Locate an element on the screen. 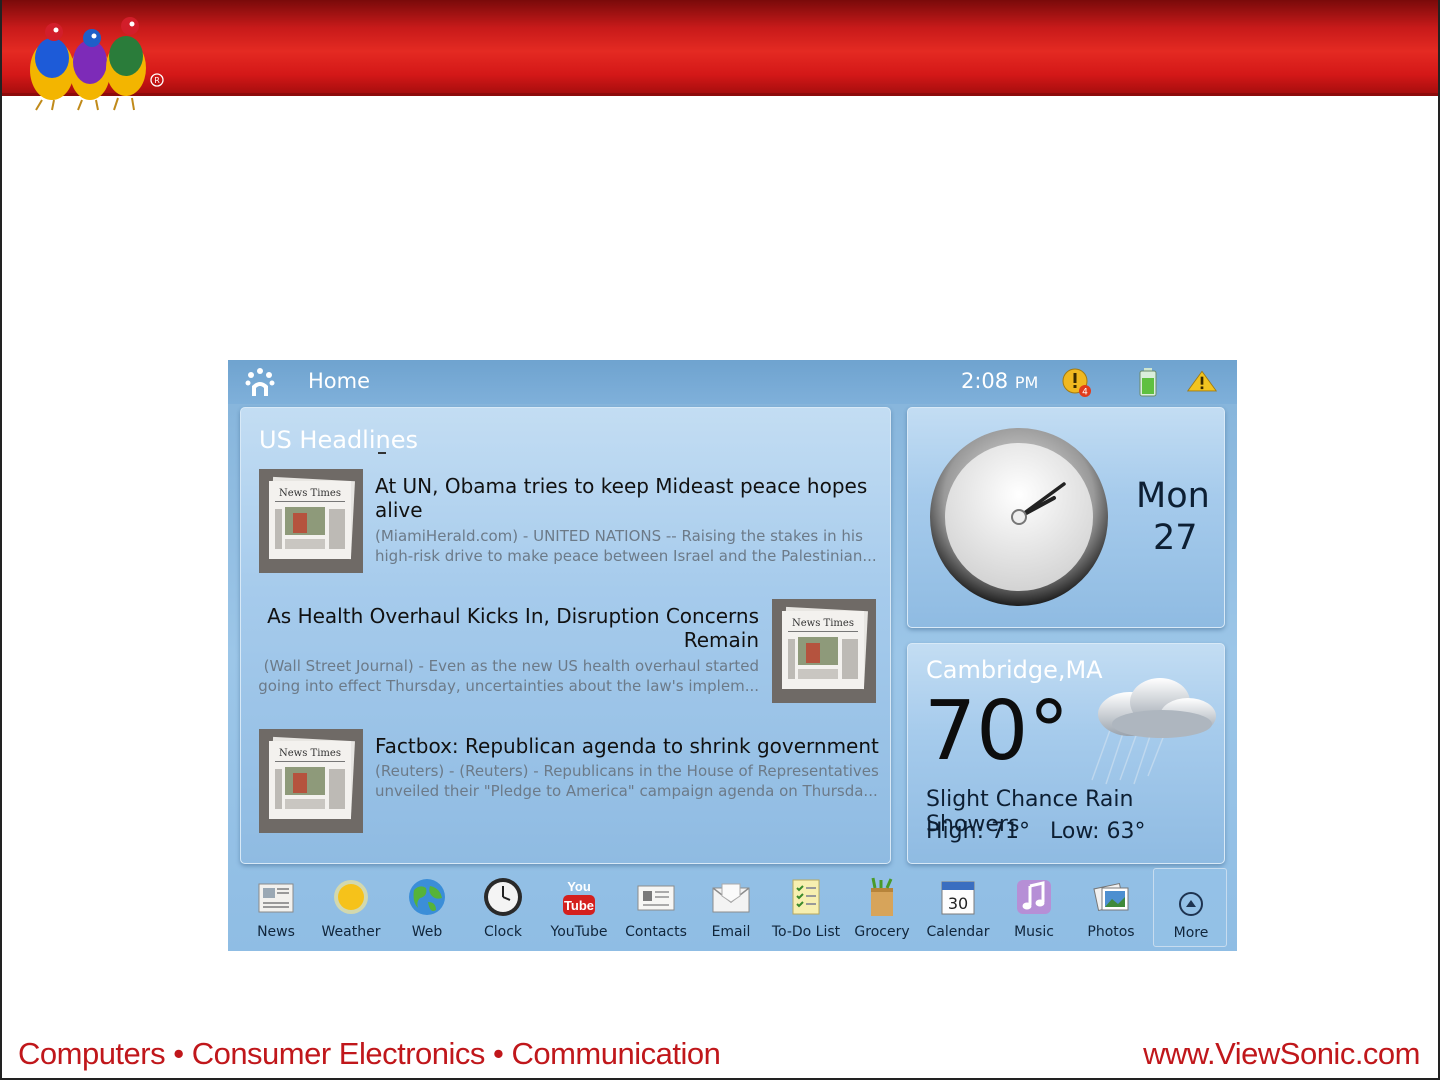  app-label: Web is located at coordinates (427, 932).